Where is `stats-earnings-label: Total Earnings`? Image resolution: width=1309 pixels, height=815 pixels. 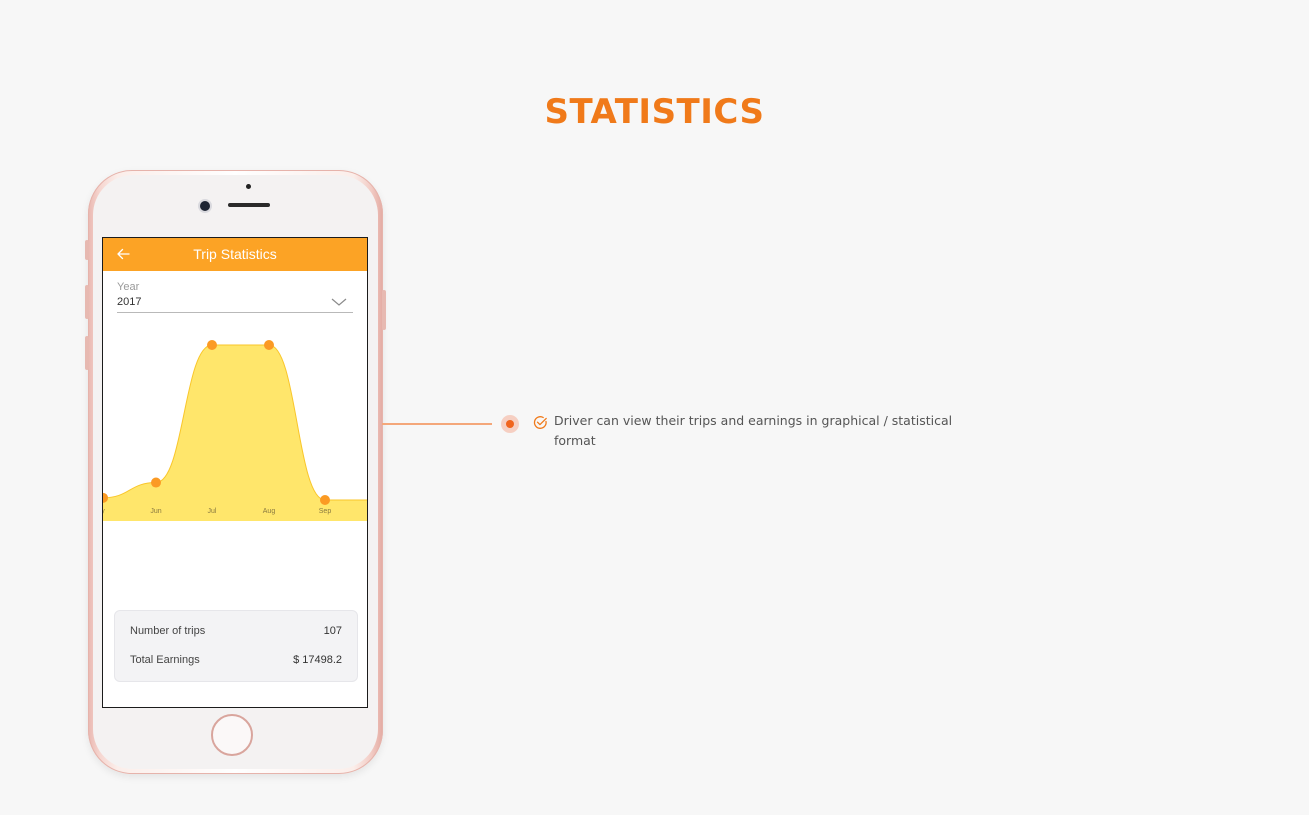
stats-earnings-label: Total Earnings is located at coordinates (165, 660).